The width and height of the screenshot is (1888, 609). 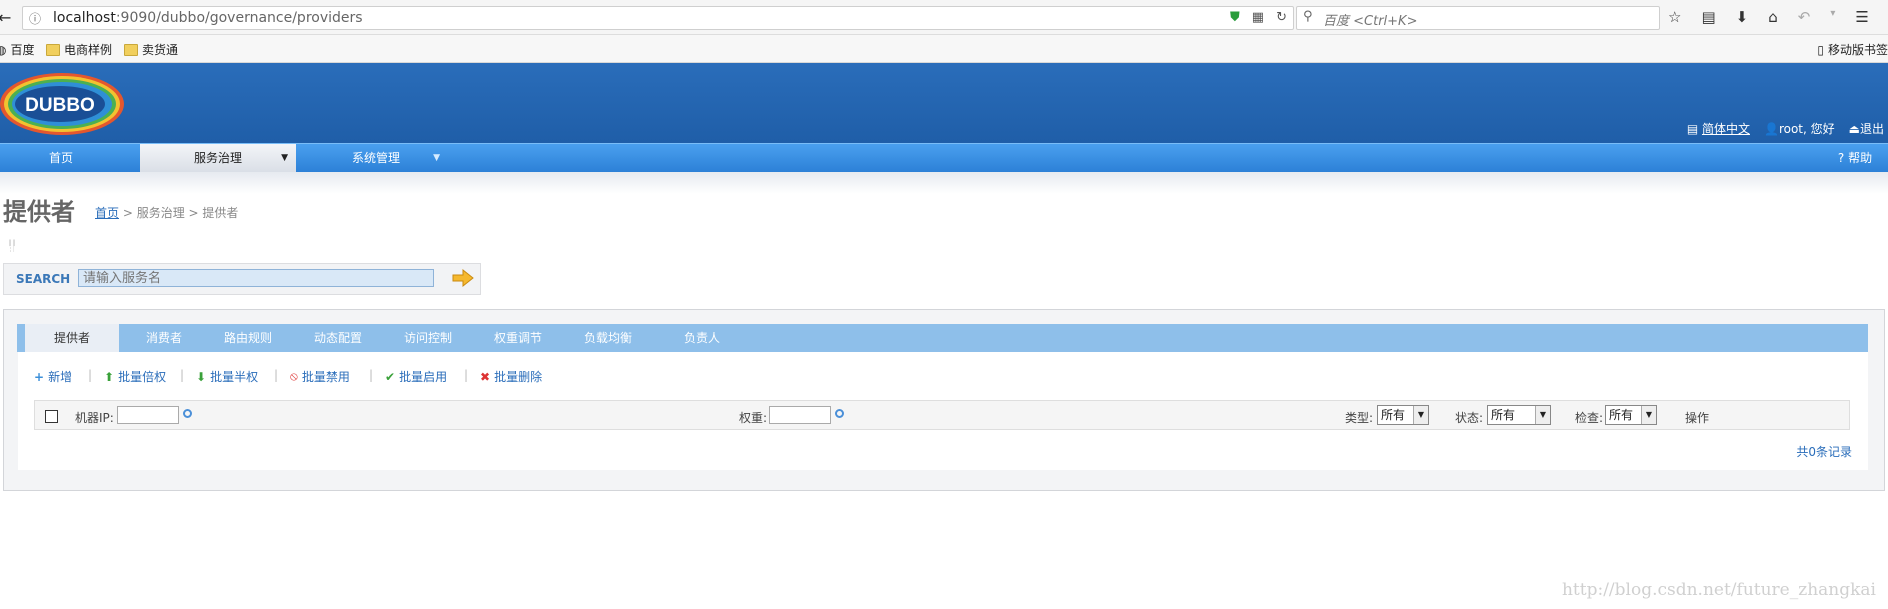 I want to click on search-type-tabs: 服务名 | 应用名 | 机器IP, so click(x=32, y=253).